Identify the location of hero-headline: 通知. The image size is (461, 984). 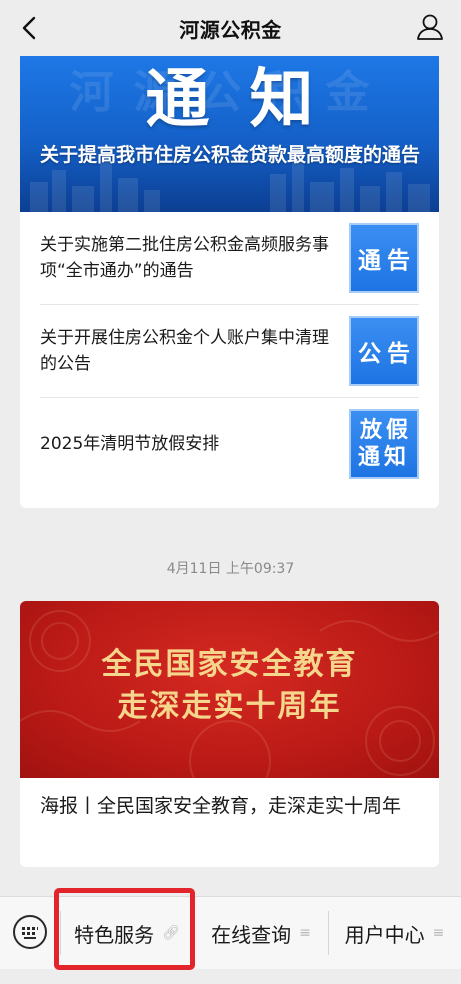
(249, 100).